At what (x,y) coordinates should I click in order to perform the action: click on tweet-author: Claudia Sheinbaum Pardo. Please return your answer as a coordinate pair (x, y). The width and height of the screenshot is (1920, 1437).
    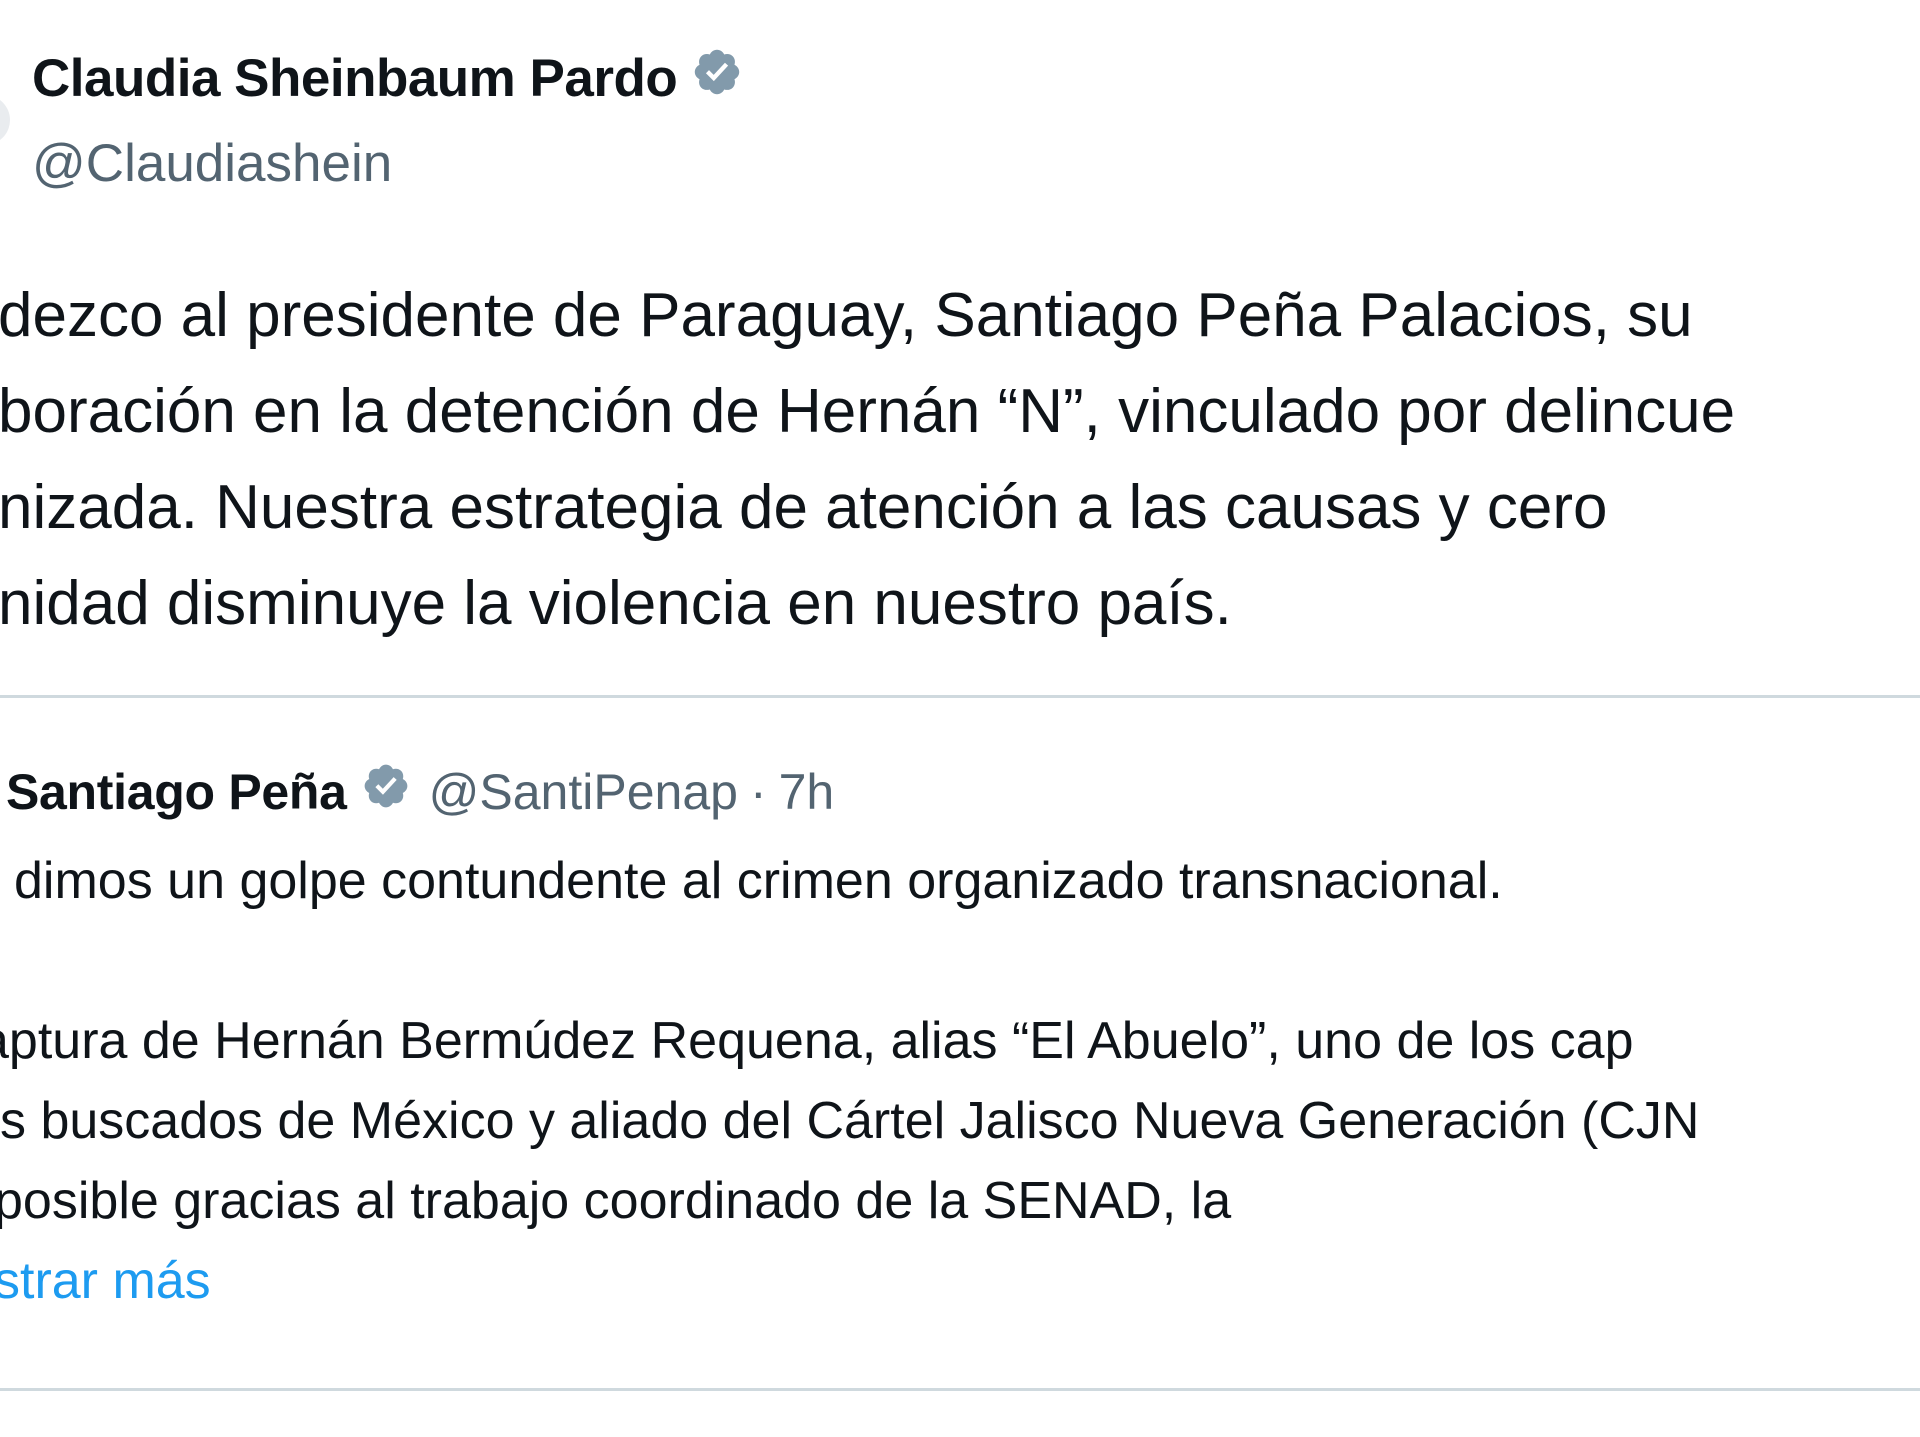
    Looking at the image, I should click on (387, 79).